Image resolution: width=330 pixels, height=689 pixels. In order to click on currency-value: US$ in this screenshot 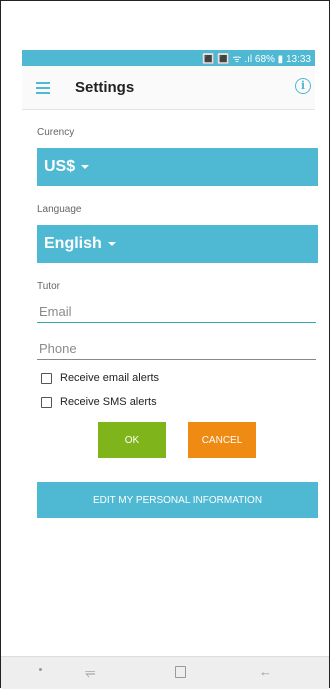, I will do `click(60, 166)`.